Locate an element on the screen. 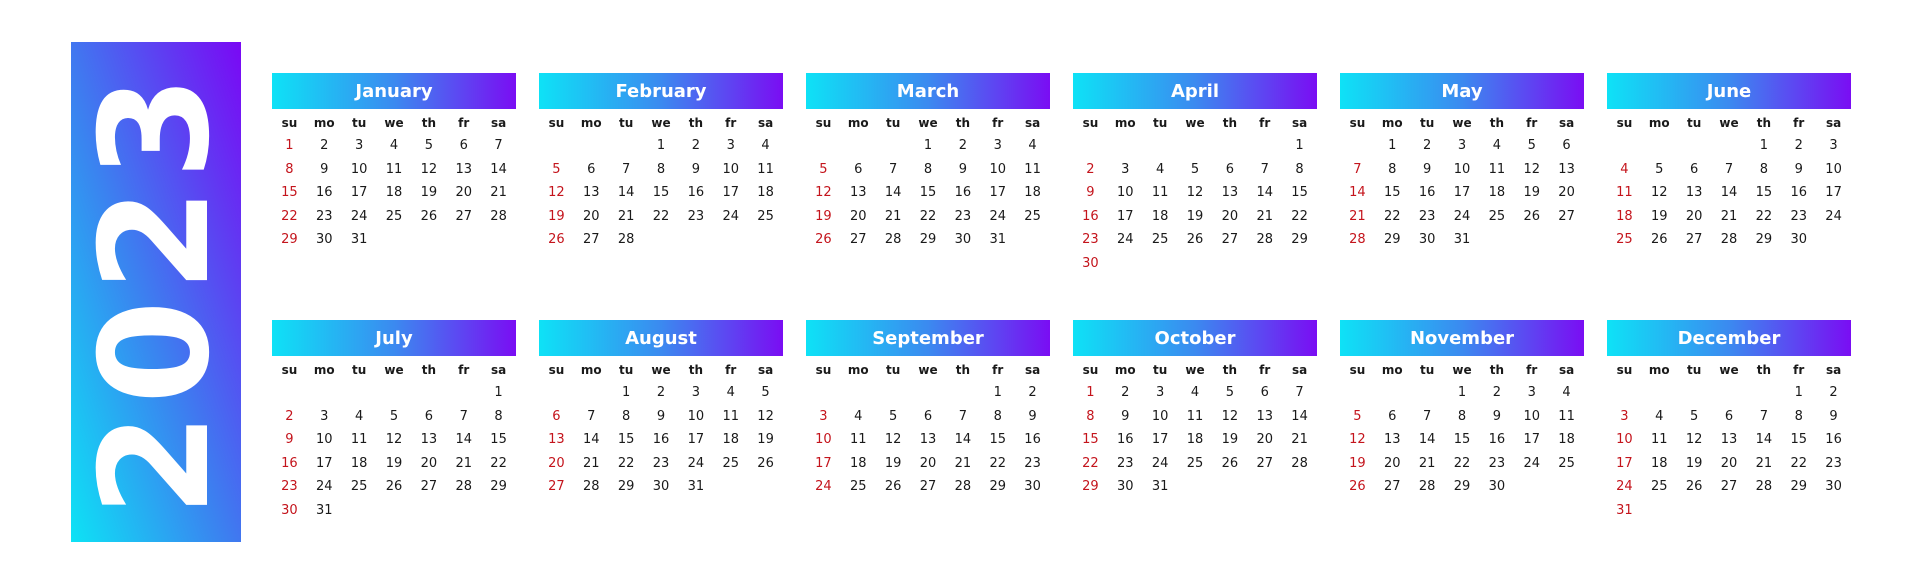 Image resolution: width=1920 pixels, height=584 pixels. day-cell: 29 is located at coordinates (498, 487).